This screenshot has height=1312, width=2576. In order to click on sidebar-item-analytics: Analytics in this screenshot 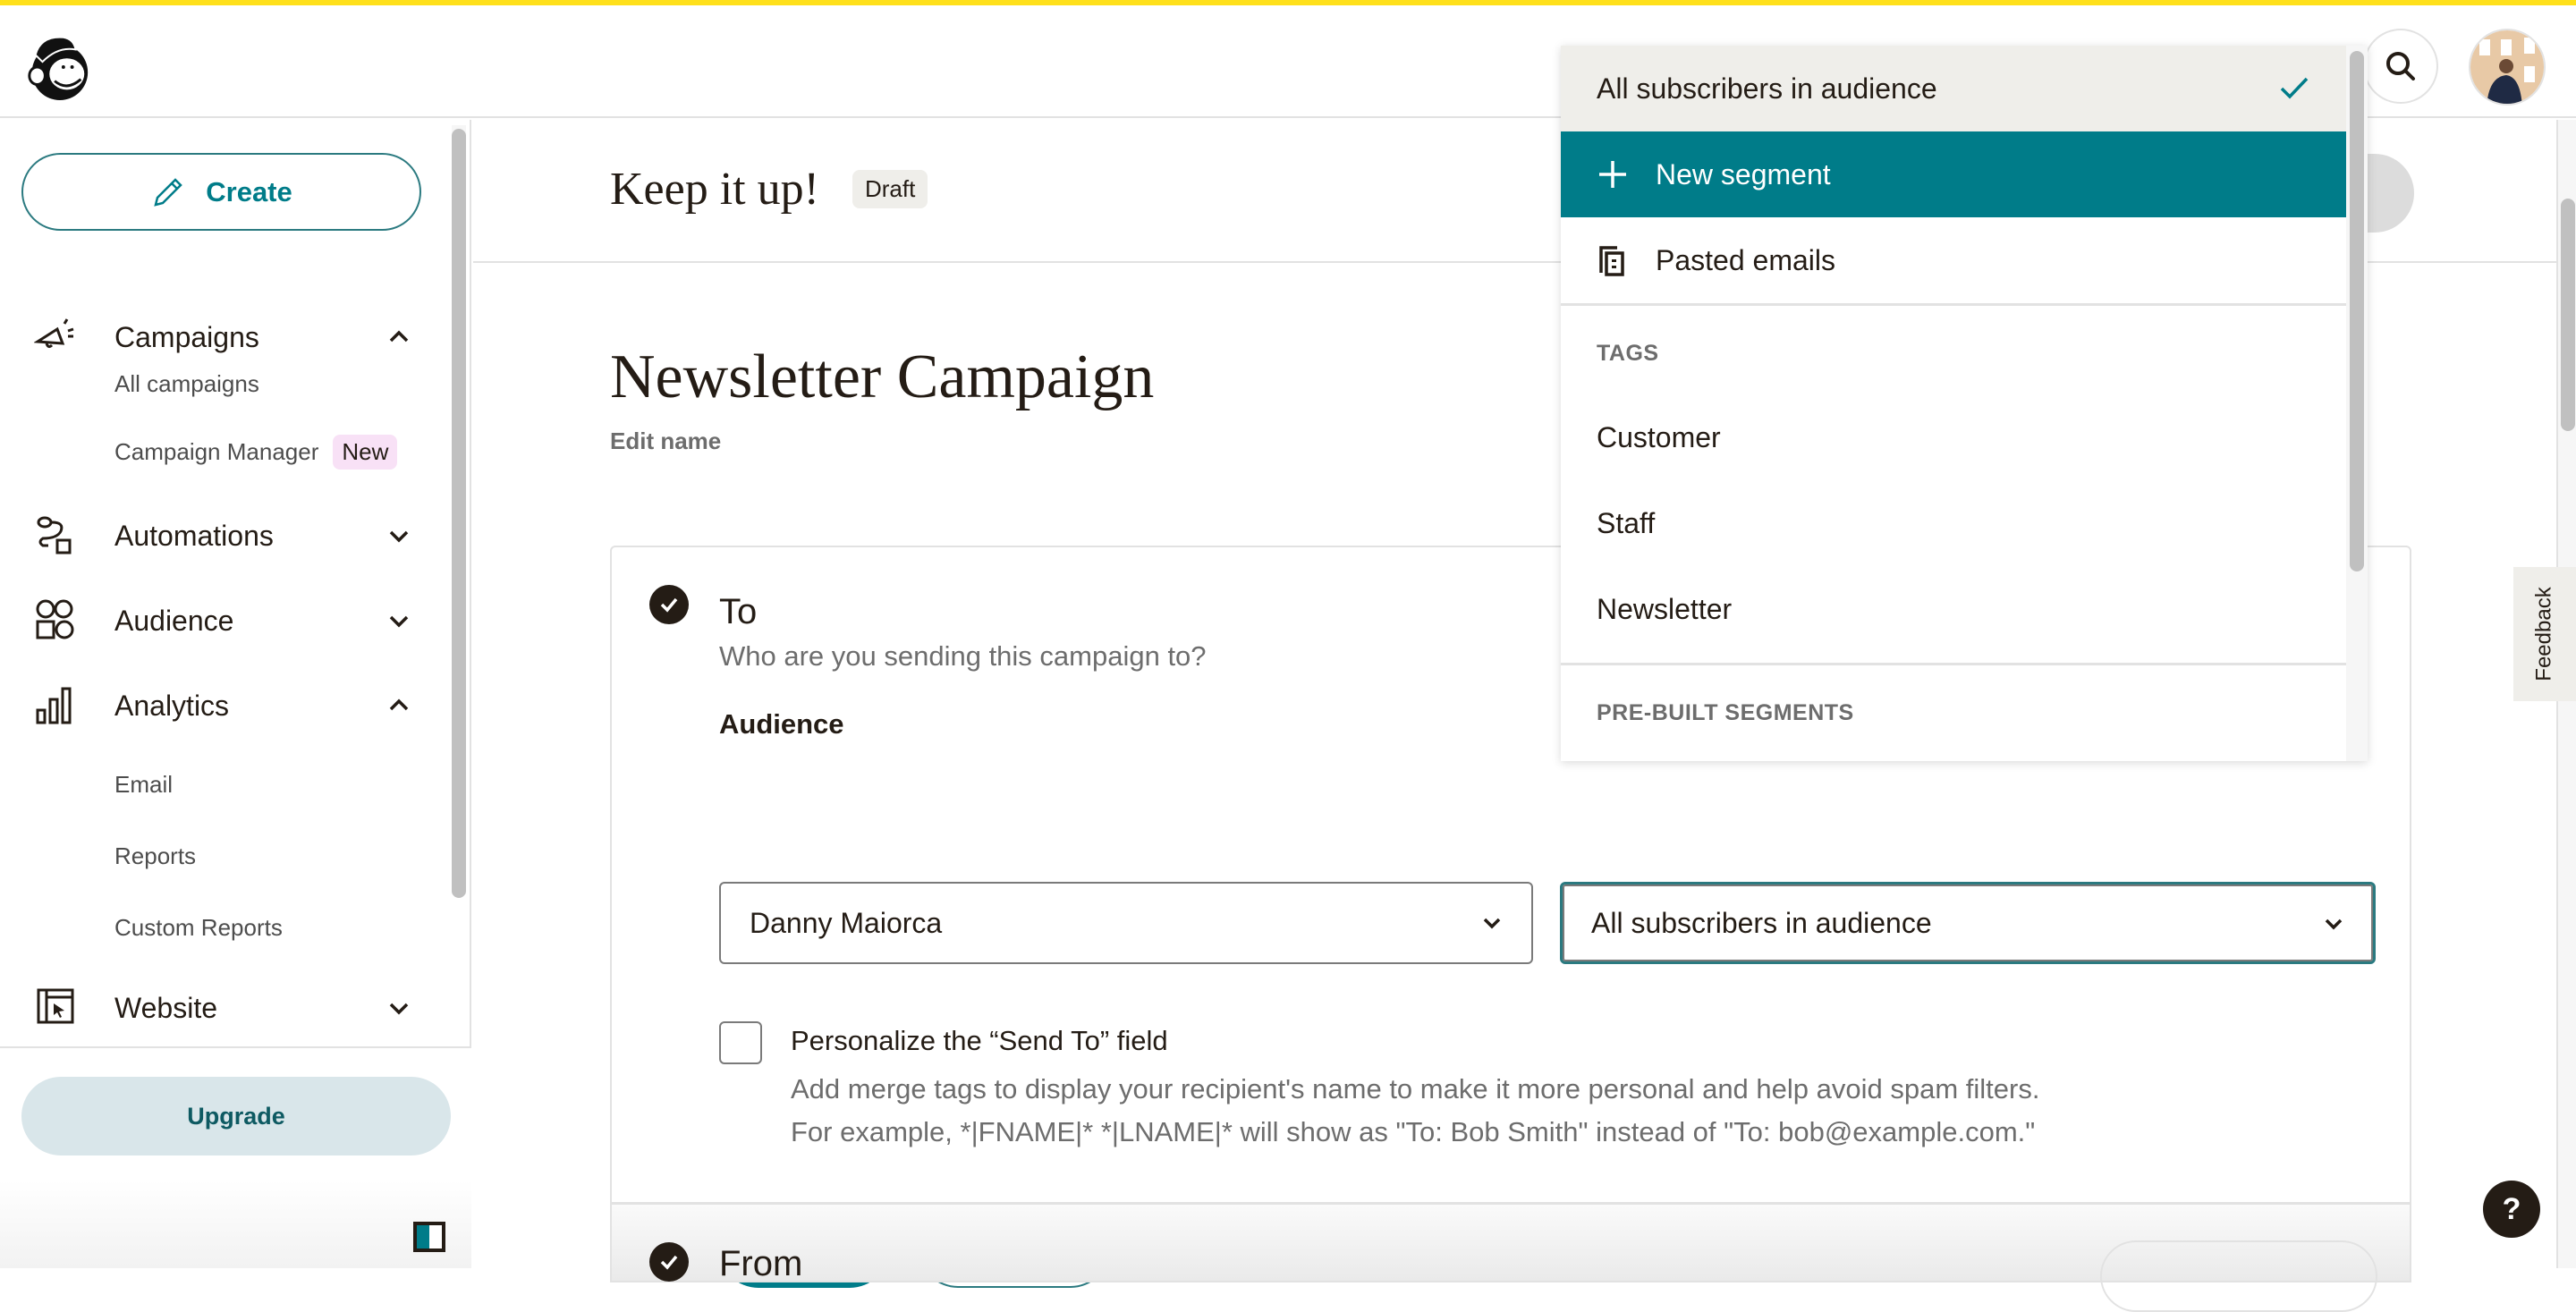, I will do `click(223, 705)`.